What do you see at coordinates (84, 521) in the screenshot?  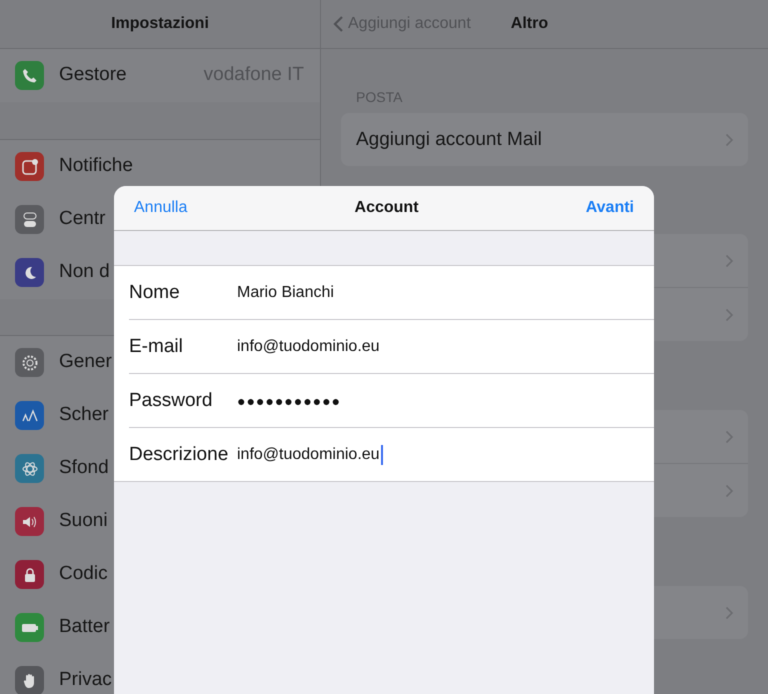 I see `settings-item-label: Suoni` at bounding box center [84, 521].